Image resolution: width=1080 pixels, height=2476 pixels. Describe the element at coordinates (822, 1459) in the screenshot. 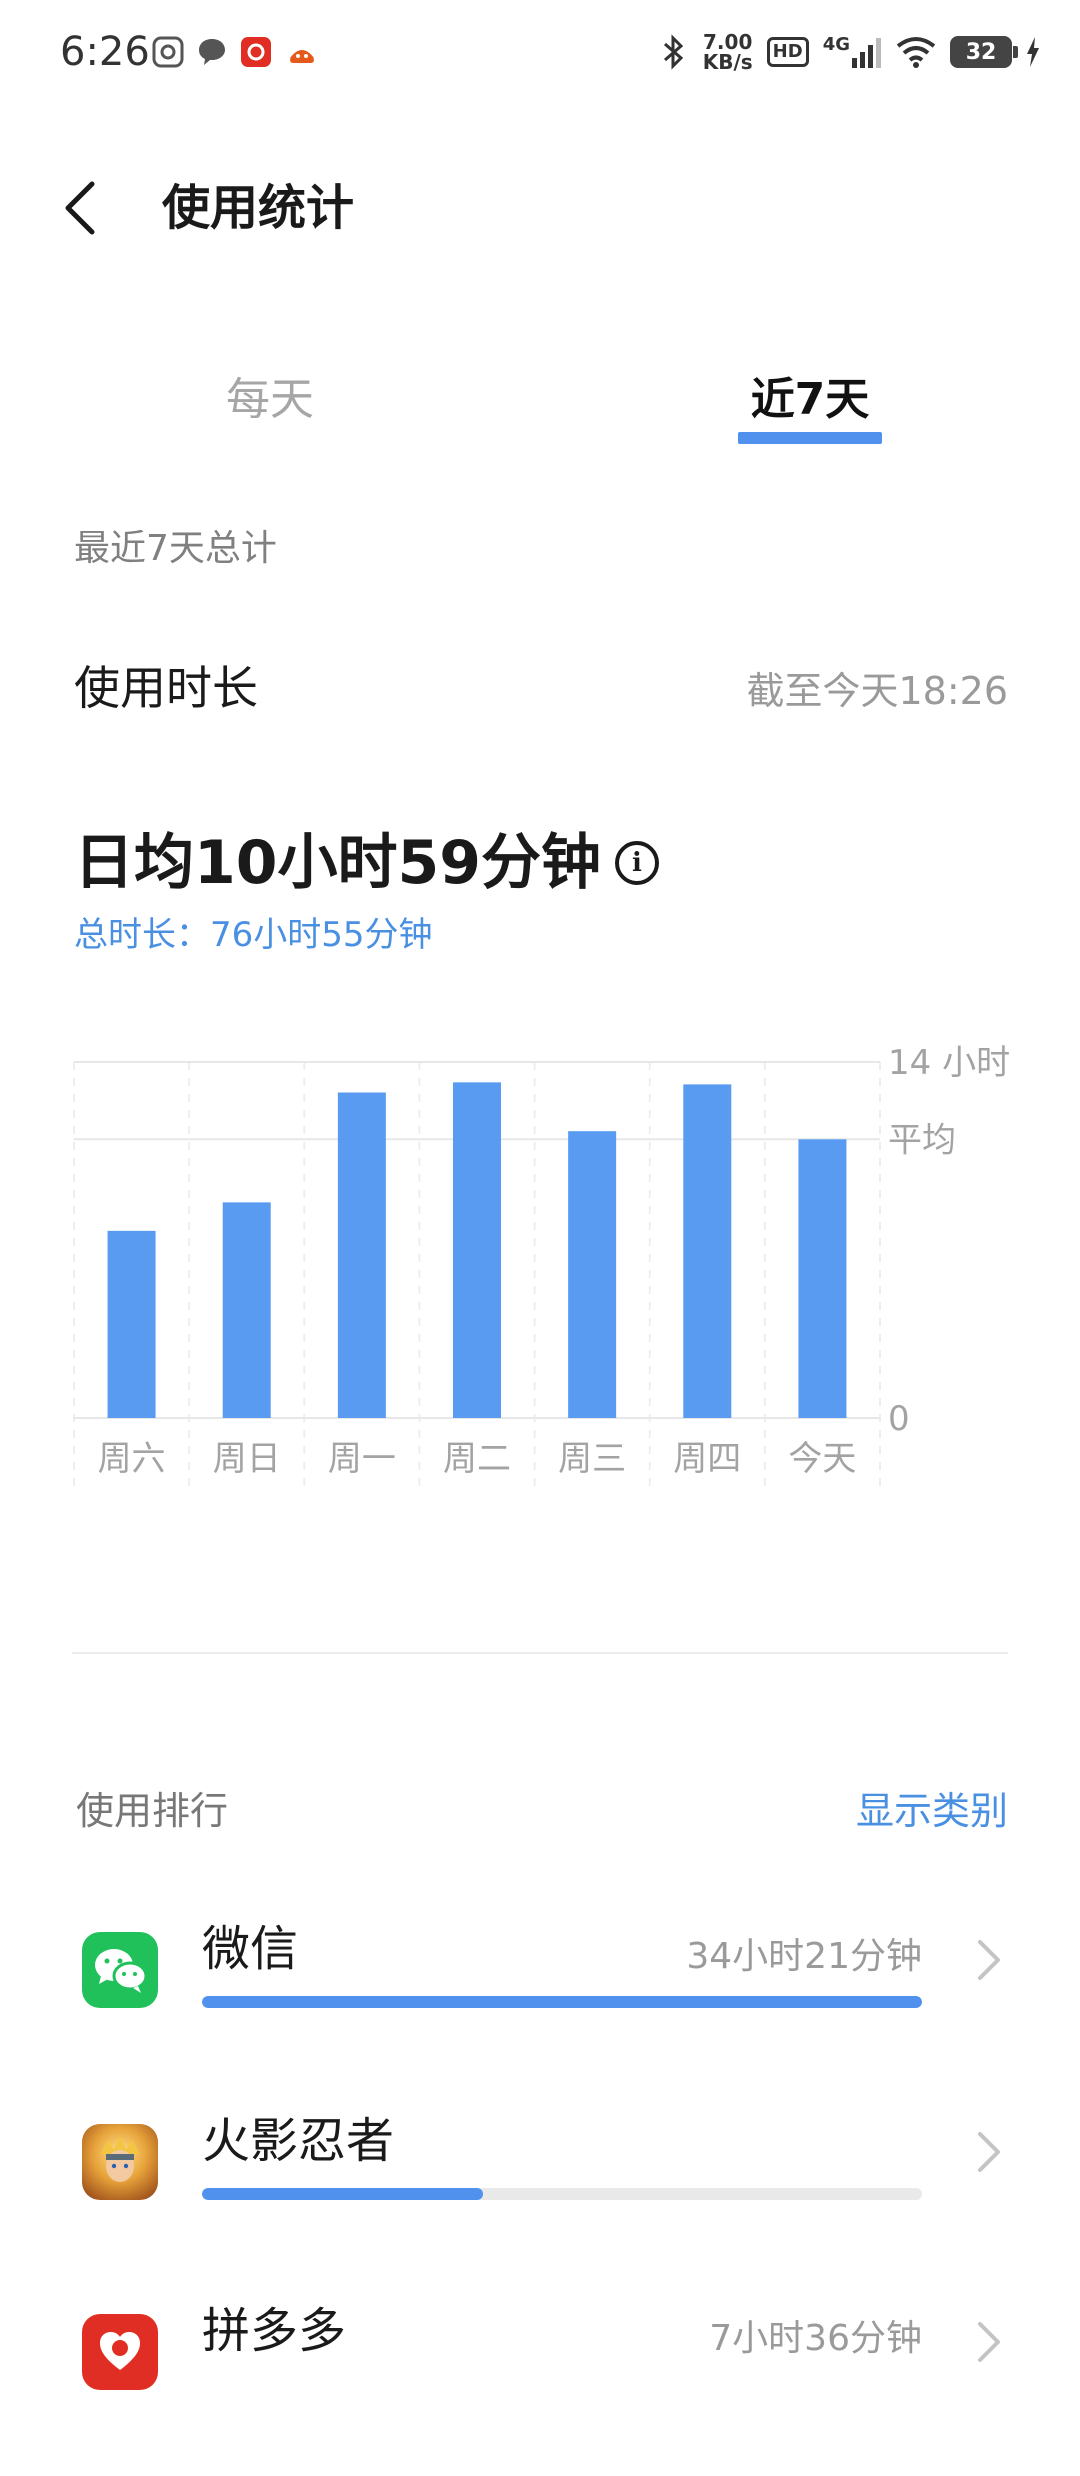

I see `x-tick-label: 今天` at that location.